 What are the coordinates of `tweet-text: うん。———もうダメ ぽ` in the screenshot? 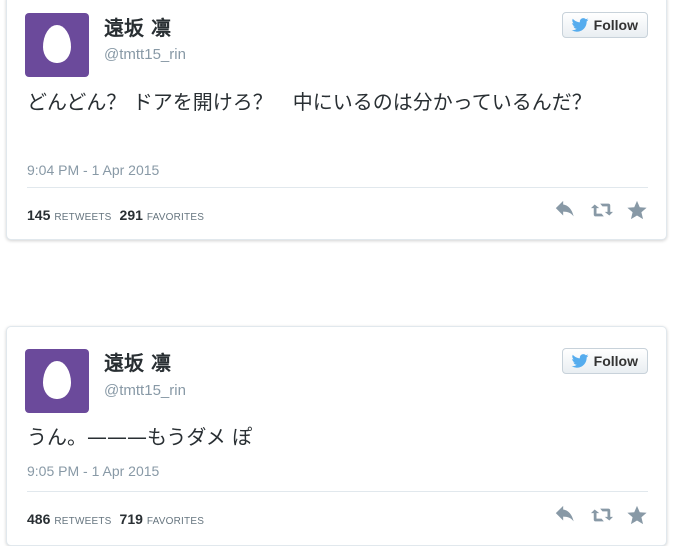 It's located at (140, 437).